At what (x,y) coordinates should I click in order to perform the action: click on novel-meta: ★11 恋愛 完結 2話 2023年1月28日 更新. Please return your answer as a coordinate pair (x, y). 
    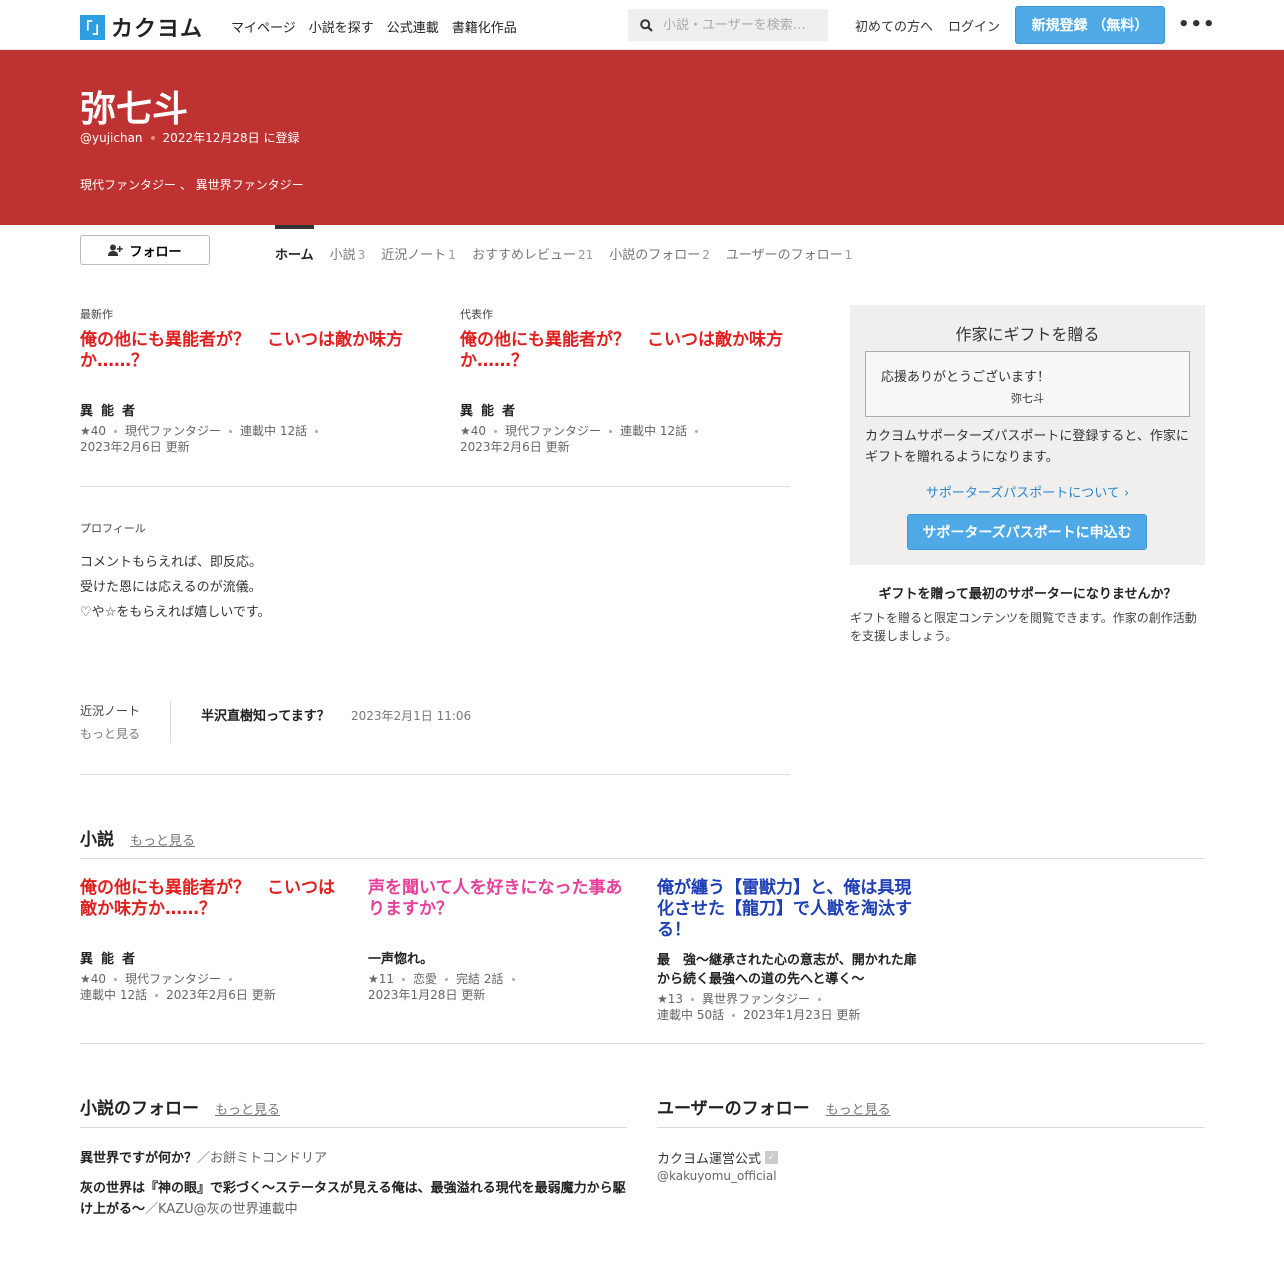
    Looking at the image, I should click on (498, 987).